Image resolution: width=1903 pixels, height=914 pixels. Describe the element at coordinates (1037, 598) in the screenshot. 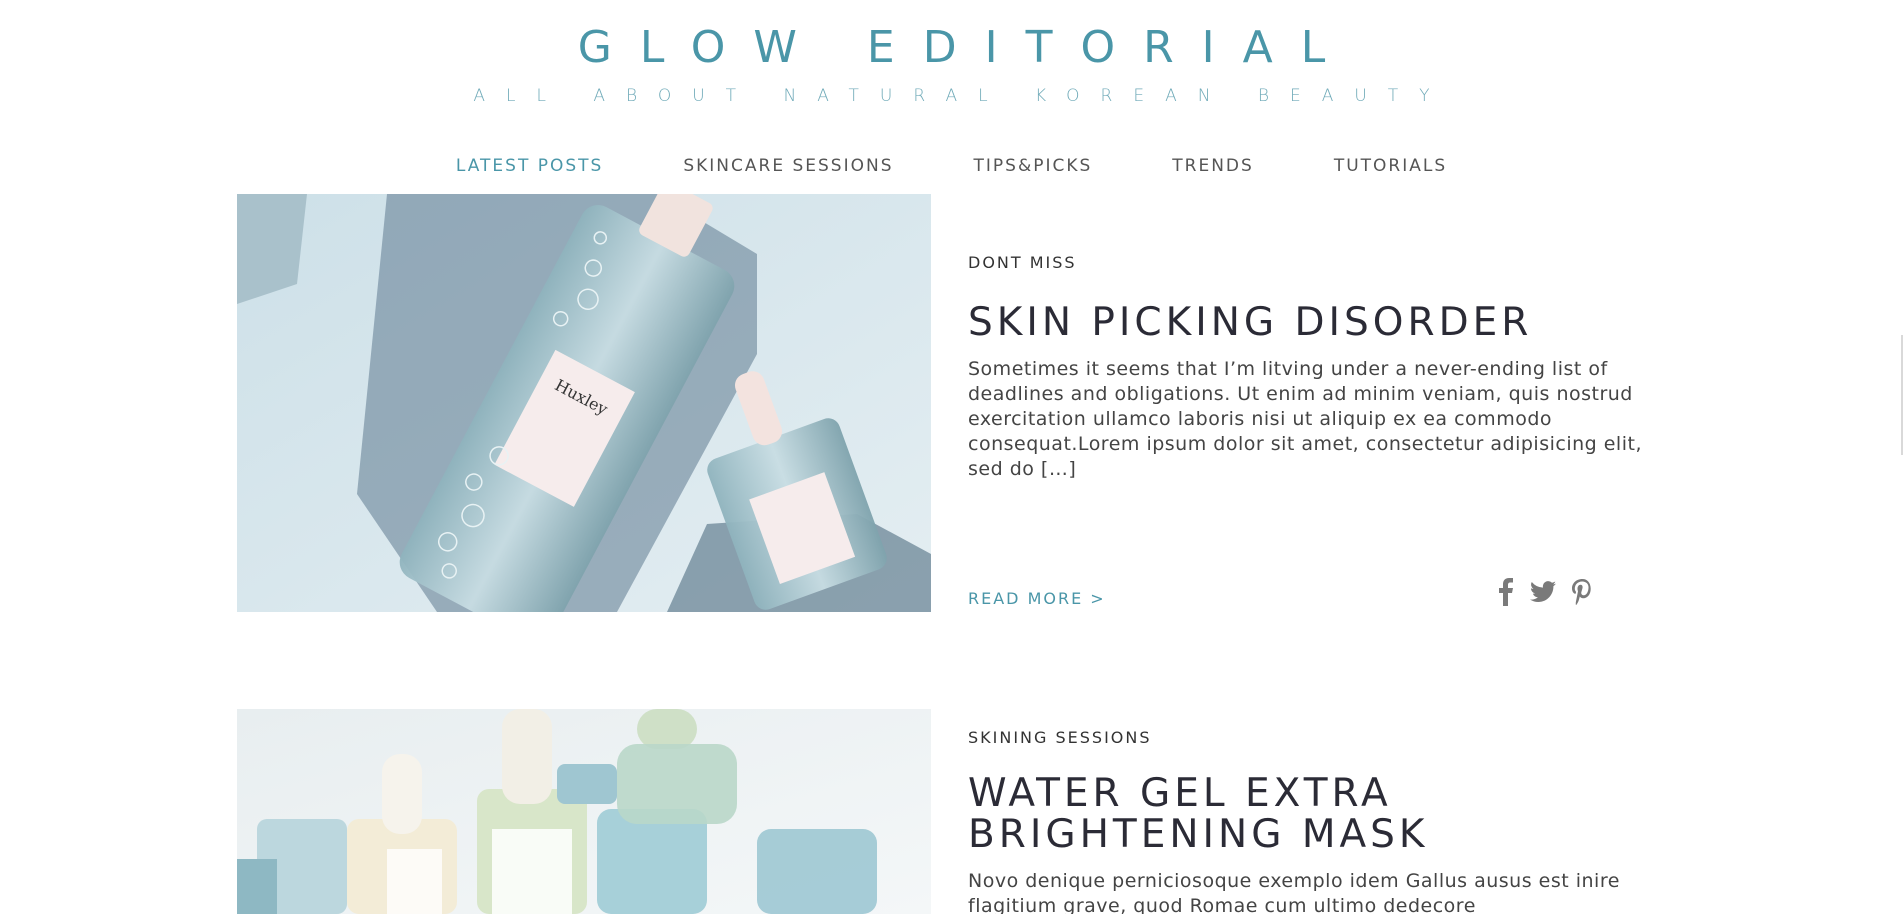

I see `read-more-link: READ MORE >` at that location.